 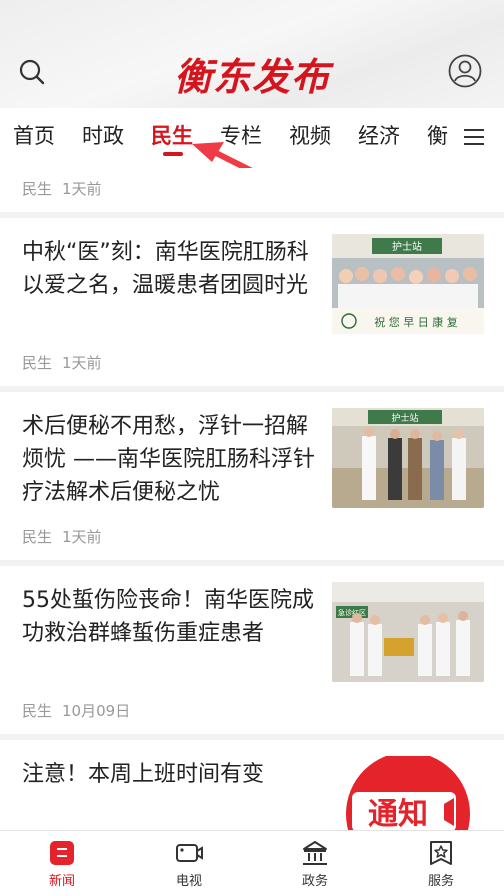 I want to click on item-time: 10月09日, so click(x=96, y=711).